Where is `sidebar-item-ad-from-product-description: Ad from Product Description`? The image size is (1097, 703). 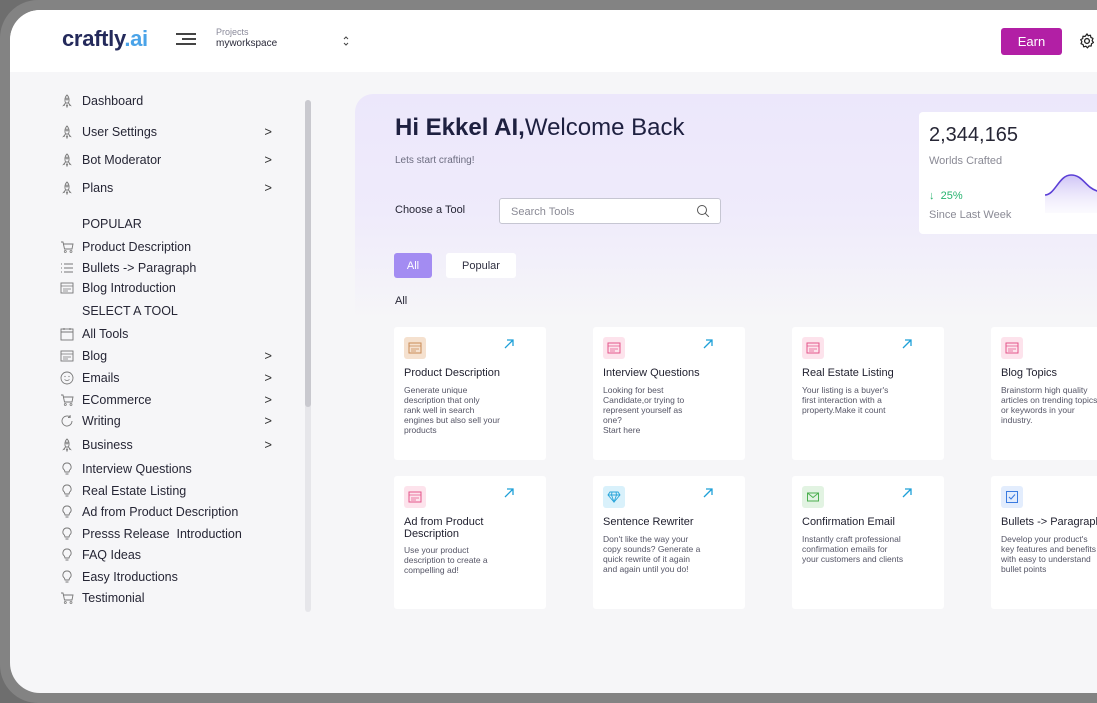
sidebar-item-ad-from-product-description: Ad from Product Description is located at coordinates (166, 512).